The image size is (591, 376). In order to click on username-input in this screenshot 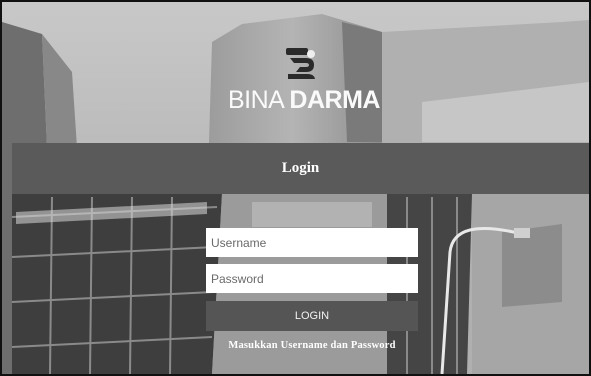, I will do `click(312, 242)`.